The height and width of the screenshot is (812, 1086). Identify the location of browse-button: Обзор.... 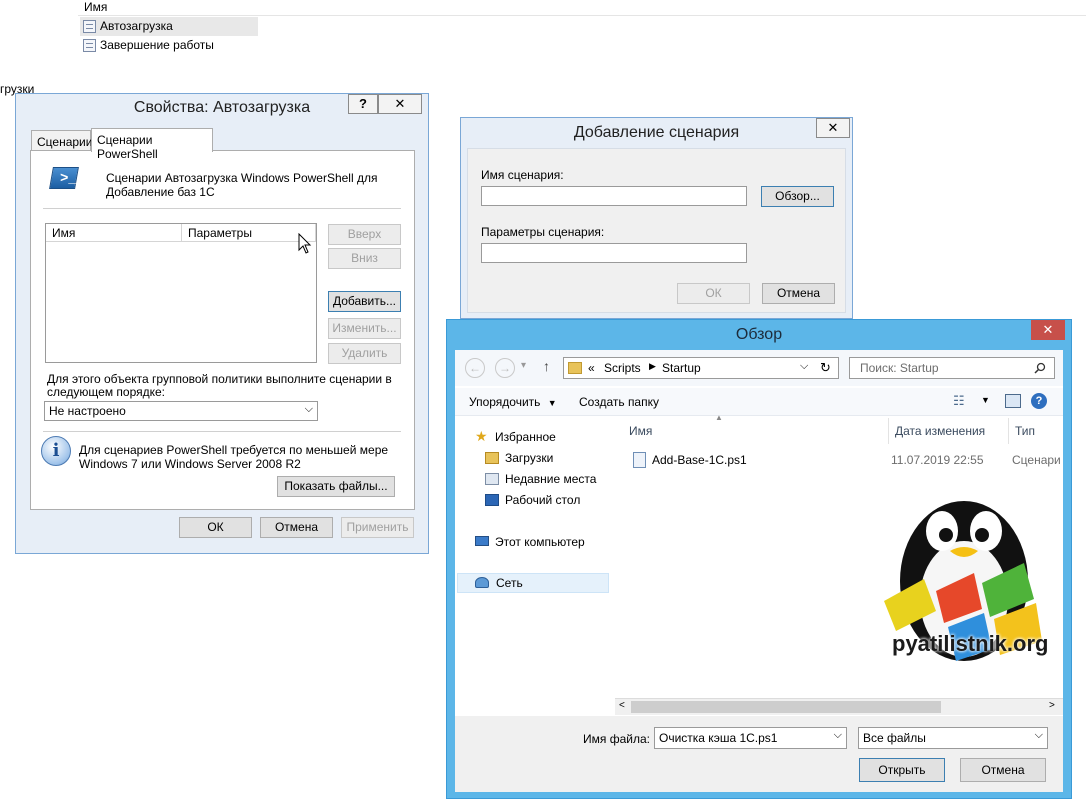
(797, 196).